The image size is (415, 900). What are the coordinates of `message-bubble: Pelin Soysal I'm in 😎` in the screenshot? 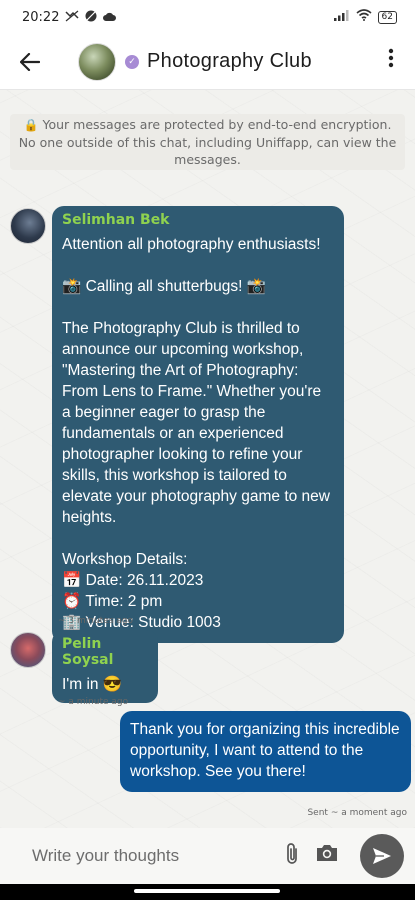 It's located at (105, 666).